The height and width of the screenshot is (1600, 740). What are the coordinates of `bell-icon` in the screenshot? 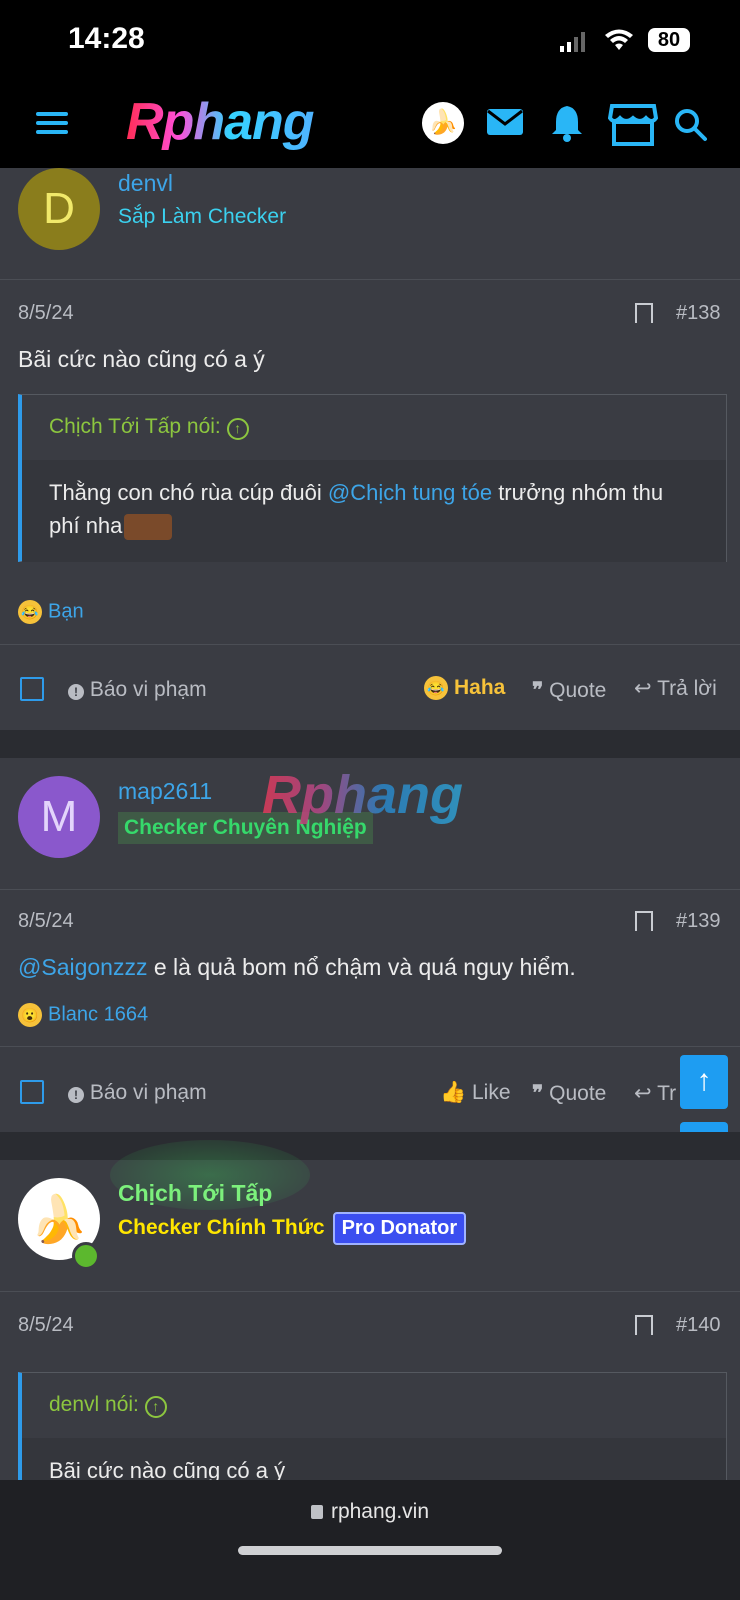 It's located at (567, 125).